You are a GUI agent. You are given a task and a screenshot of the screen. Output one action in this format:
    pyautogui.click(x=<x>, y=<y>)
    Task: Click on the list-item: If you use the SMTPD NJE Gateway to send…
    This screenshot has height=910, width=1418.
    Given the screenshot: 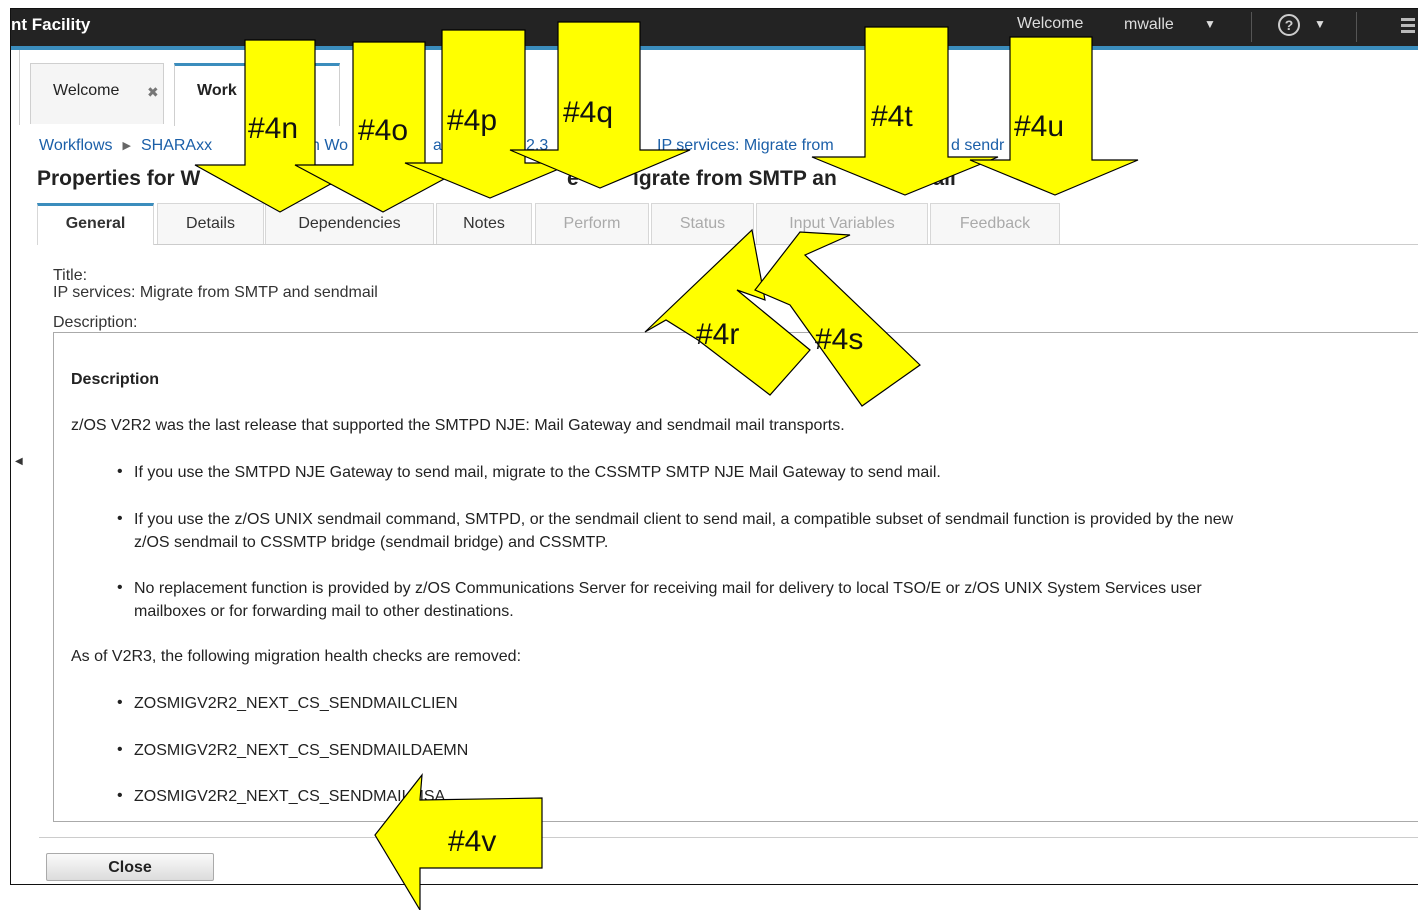 What is the action you would take?
    pyautogui.click(x=537, y=472)
    